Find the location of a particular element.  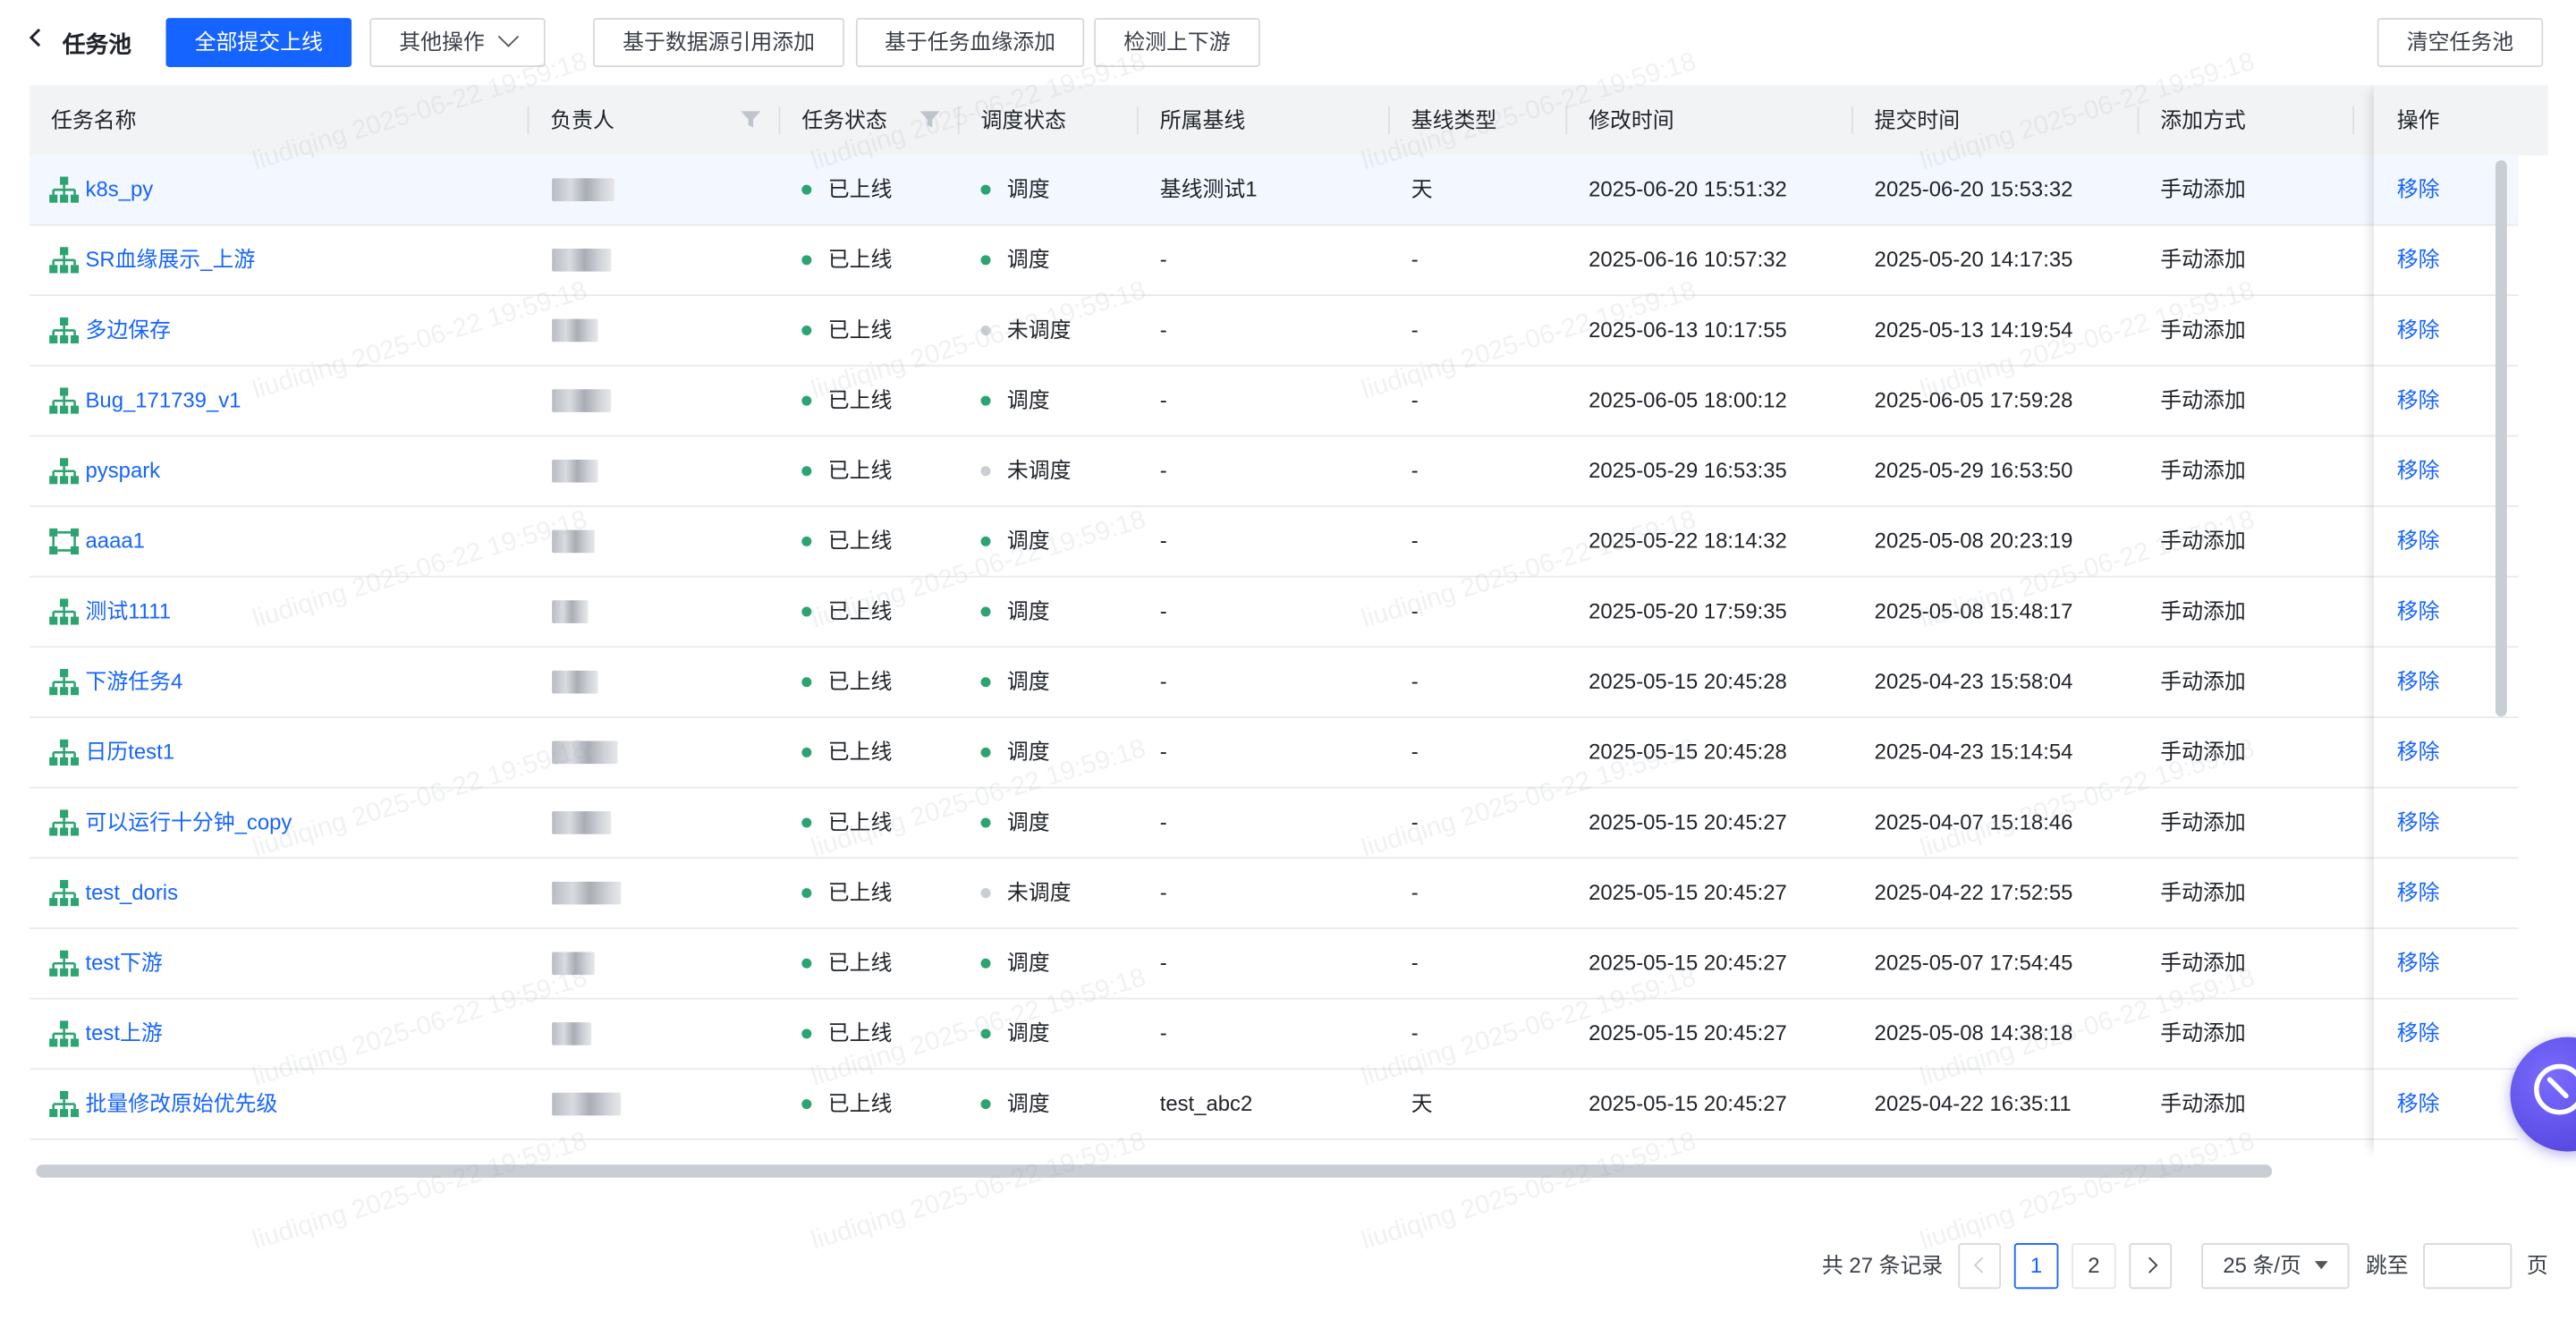

task-name-link: SR血缘展示_上游 is located at coordinates (171, 259).